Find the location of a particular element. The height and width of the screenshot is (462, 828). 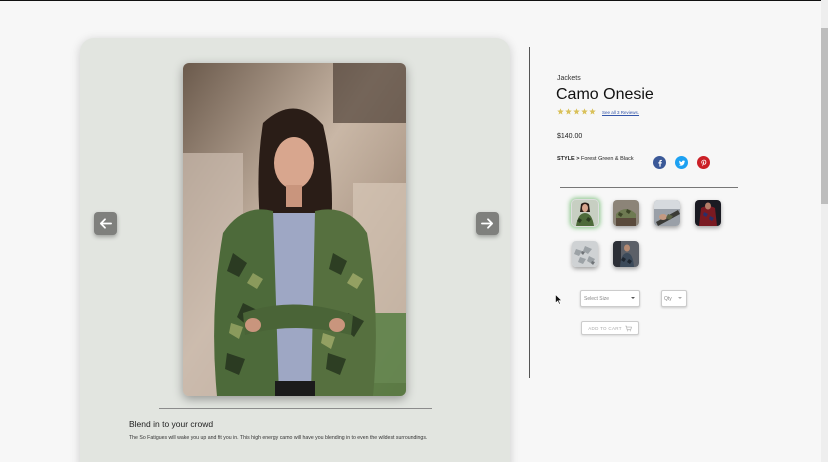

pinterest-icon is located at coordinates (703, 162).